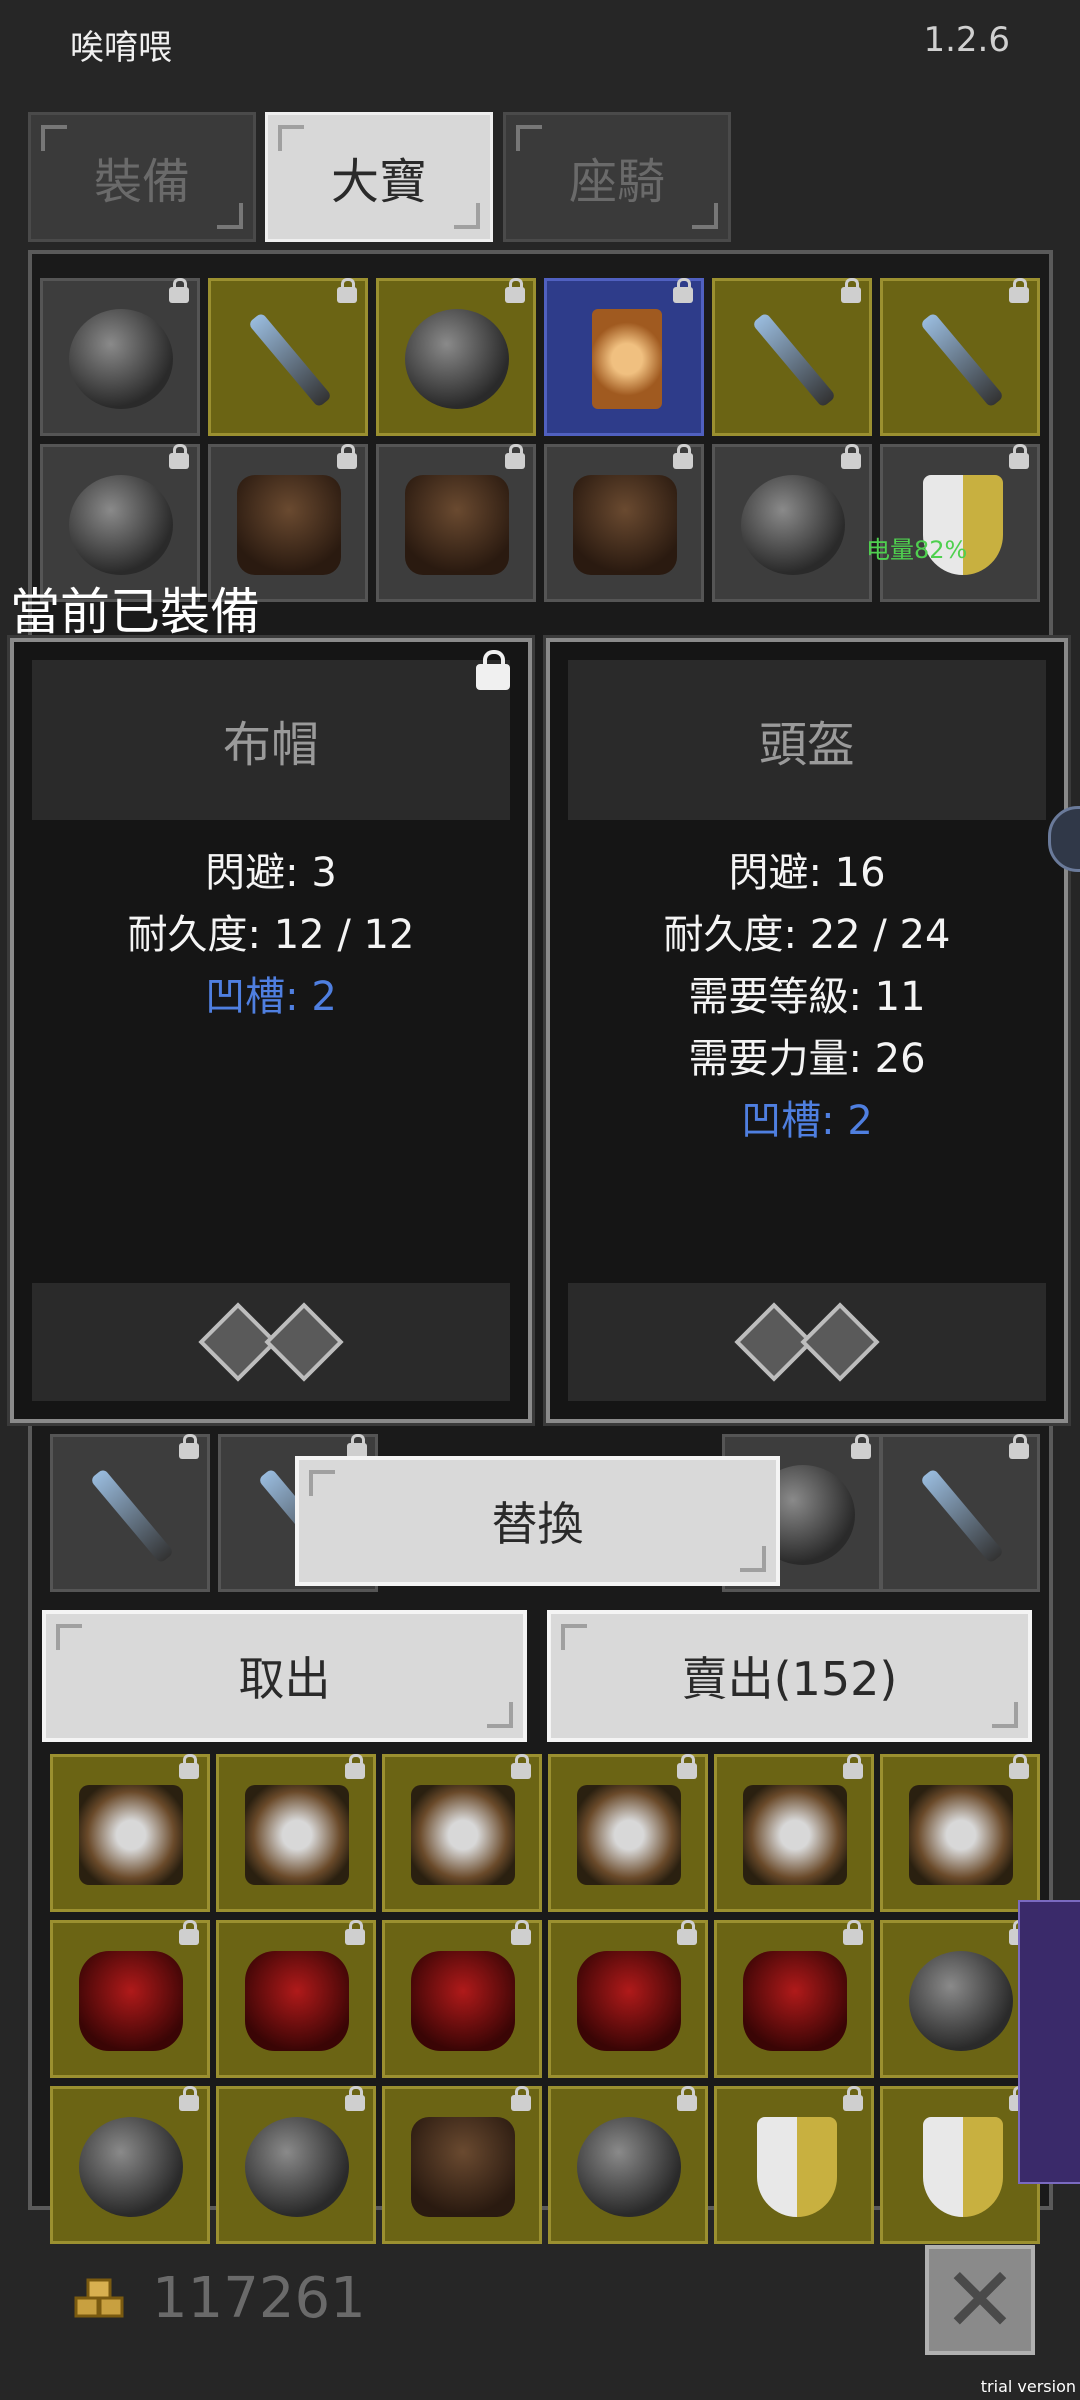 Image resolution: width=1080 pixels, height=2400 pixels. I want to click on button-label: 取出, so click(284, 1679).